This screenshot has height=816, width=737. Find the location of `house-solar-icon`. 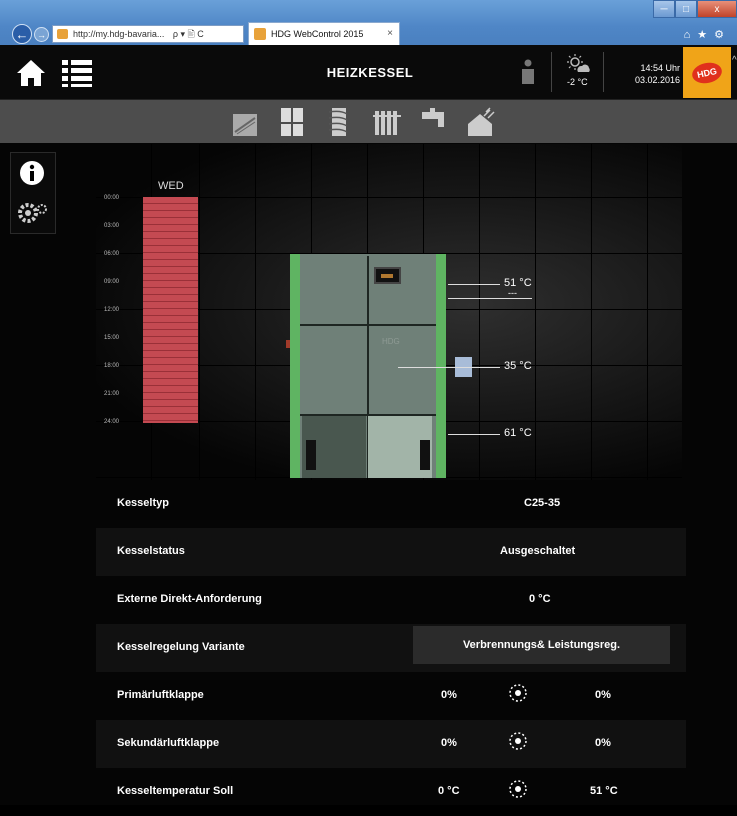

house-solar-icon is located at coordinates (481, 122).